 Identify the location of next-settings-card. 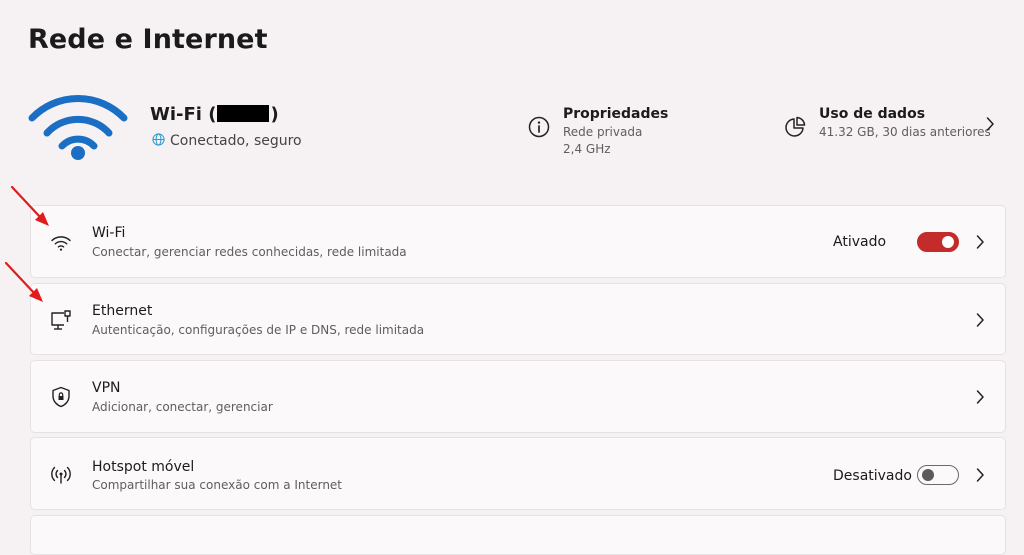
(518, 535).